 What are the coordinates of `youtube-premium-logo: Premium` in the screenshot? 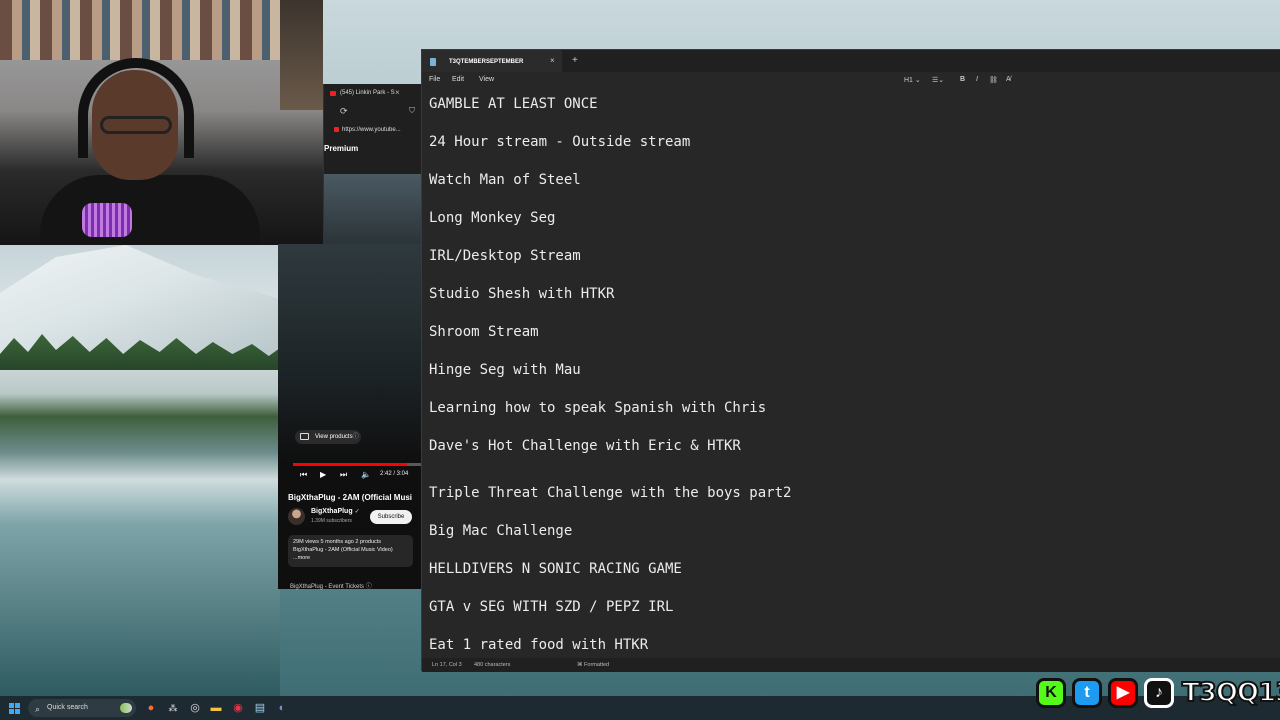 It's located at (341, 148).